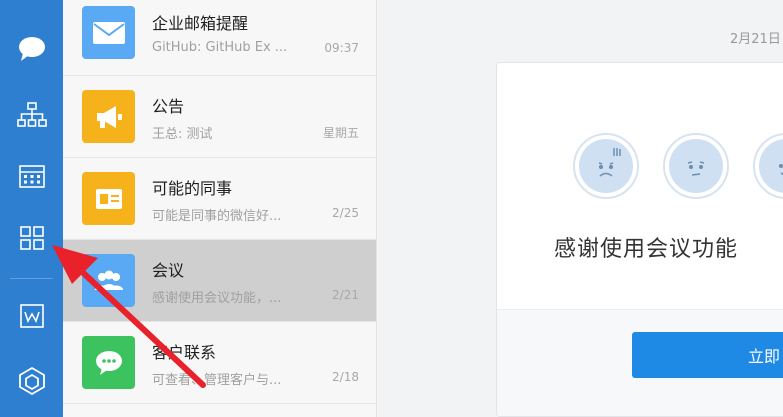  Describe the element at coordinates (768, 166) in the screenshot. I see `smile-face-icon` at that location.